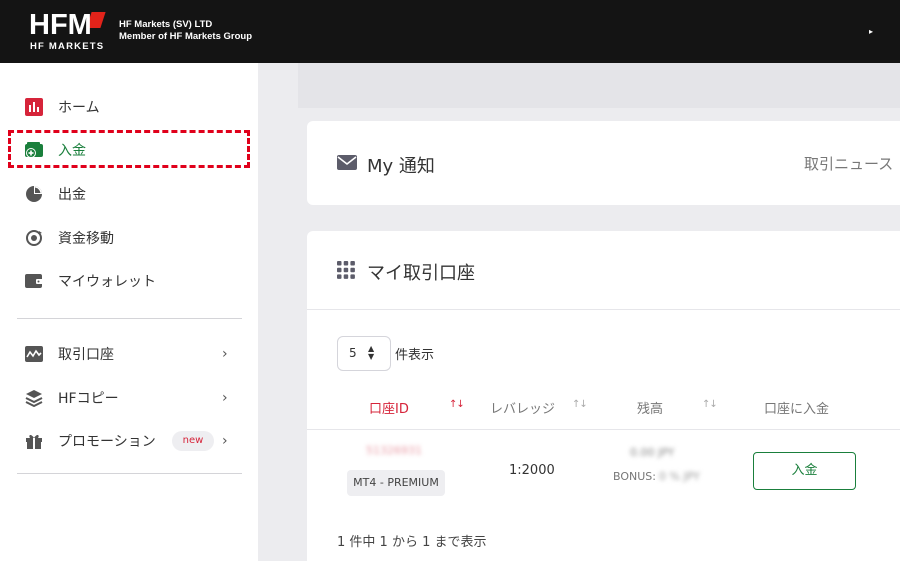  What do you see at coordinates (86, 355) in the screenshot?
I see `sidebar-item-label: 取引口座` at bounding box center [86, 355].